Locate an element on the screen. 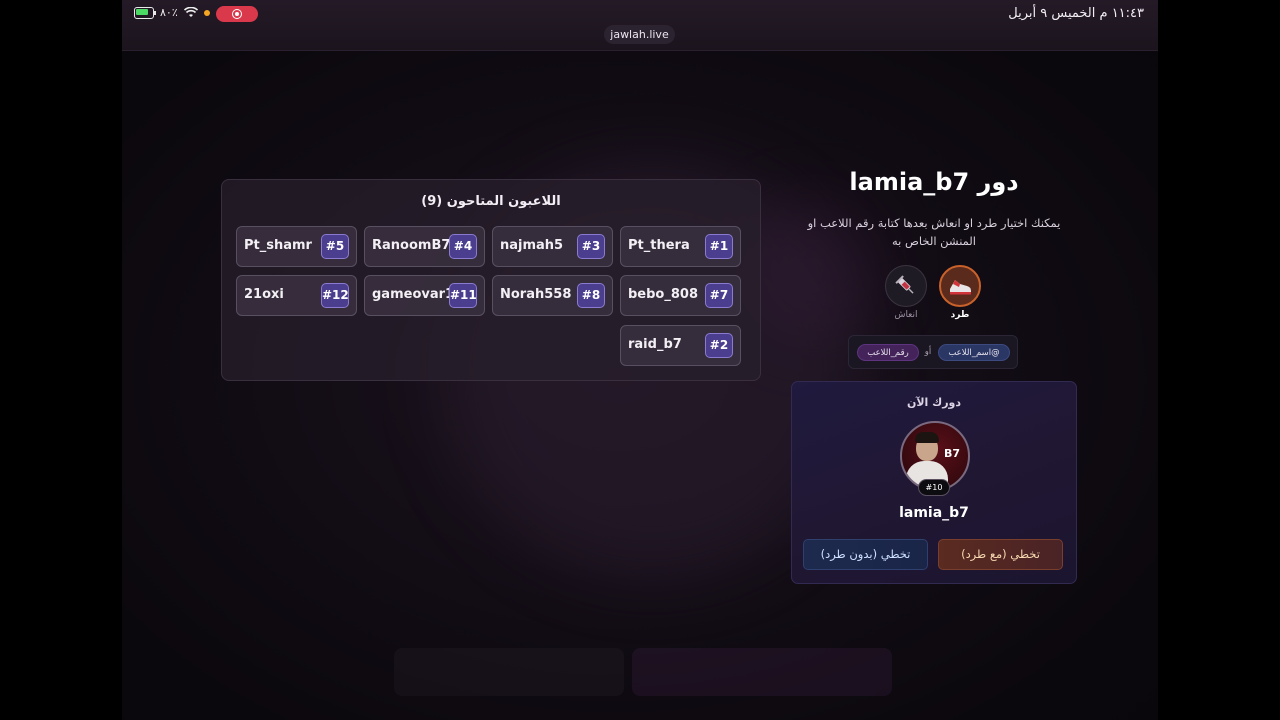  syringe-icon is located at coordinates (904, 284).